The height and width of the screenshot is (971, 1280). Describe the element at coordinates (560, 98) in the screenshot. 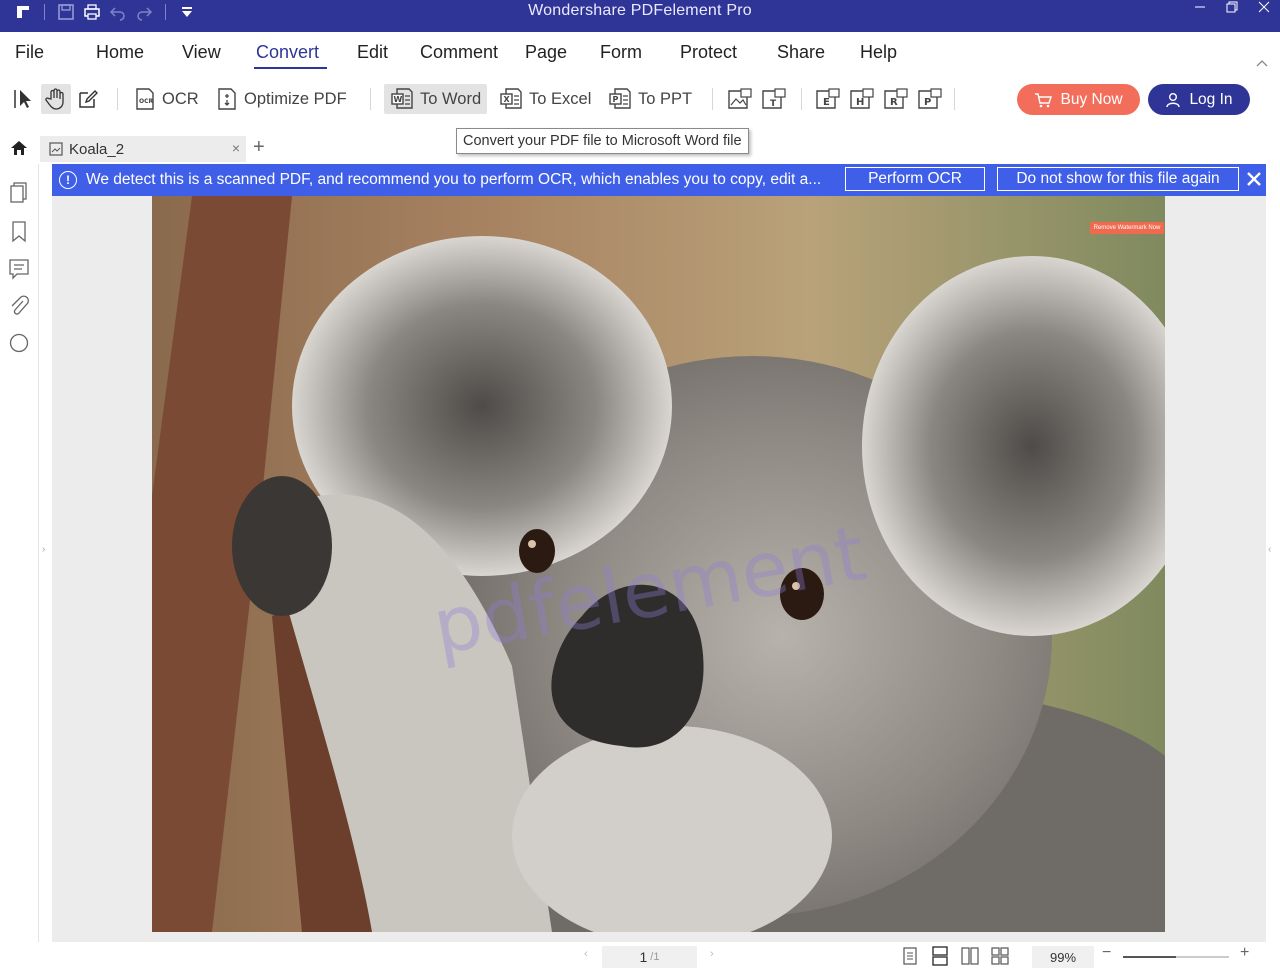

I see `to-excel-label: To Excel` at that location.